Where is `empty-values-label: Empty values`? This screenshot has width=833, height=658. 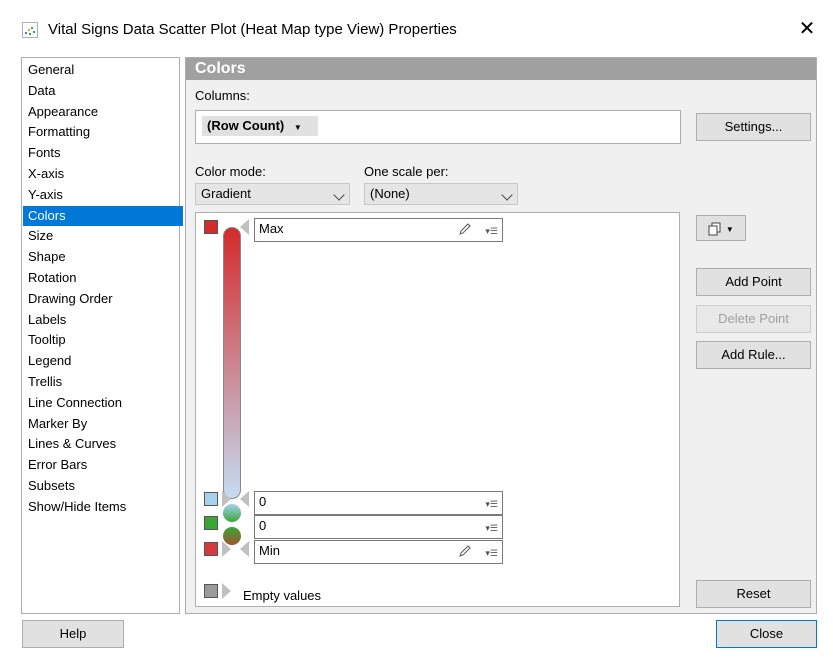 empty-values-label: Empty values is located at coordinates (282, 595).